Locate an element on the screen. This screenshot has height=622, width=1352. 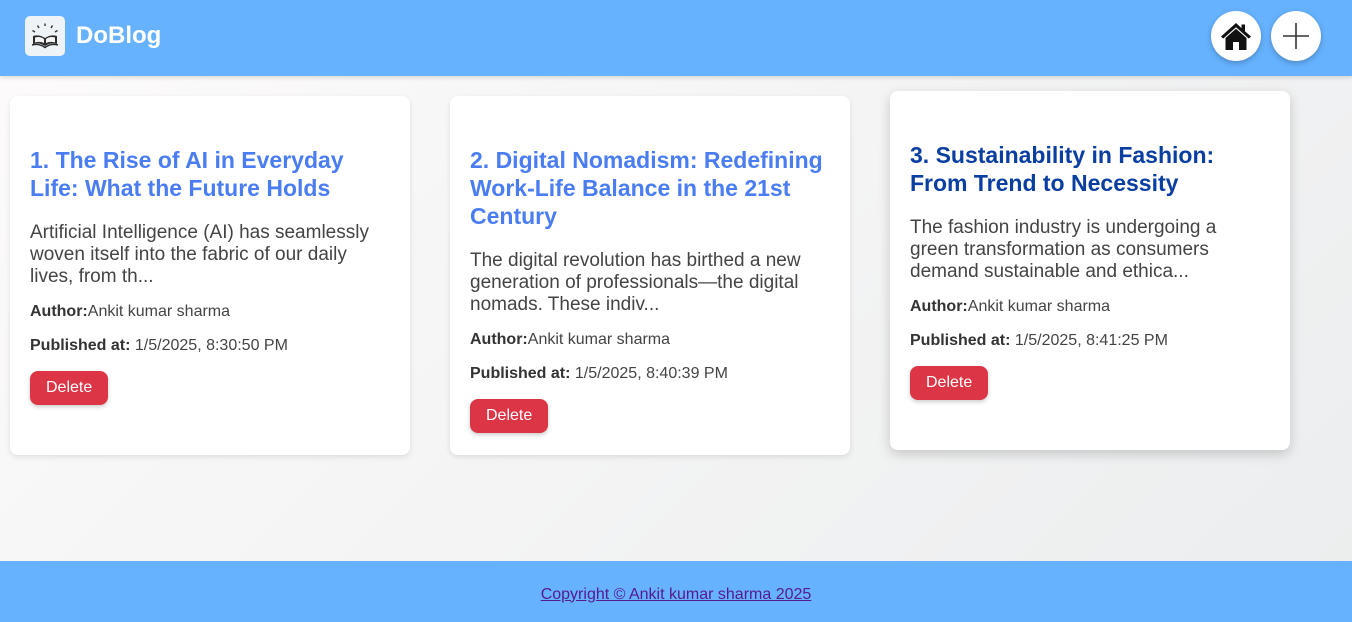
home-button is located at coordinates (1236, 36).